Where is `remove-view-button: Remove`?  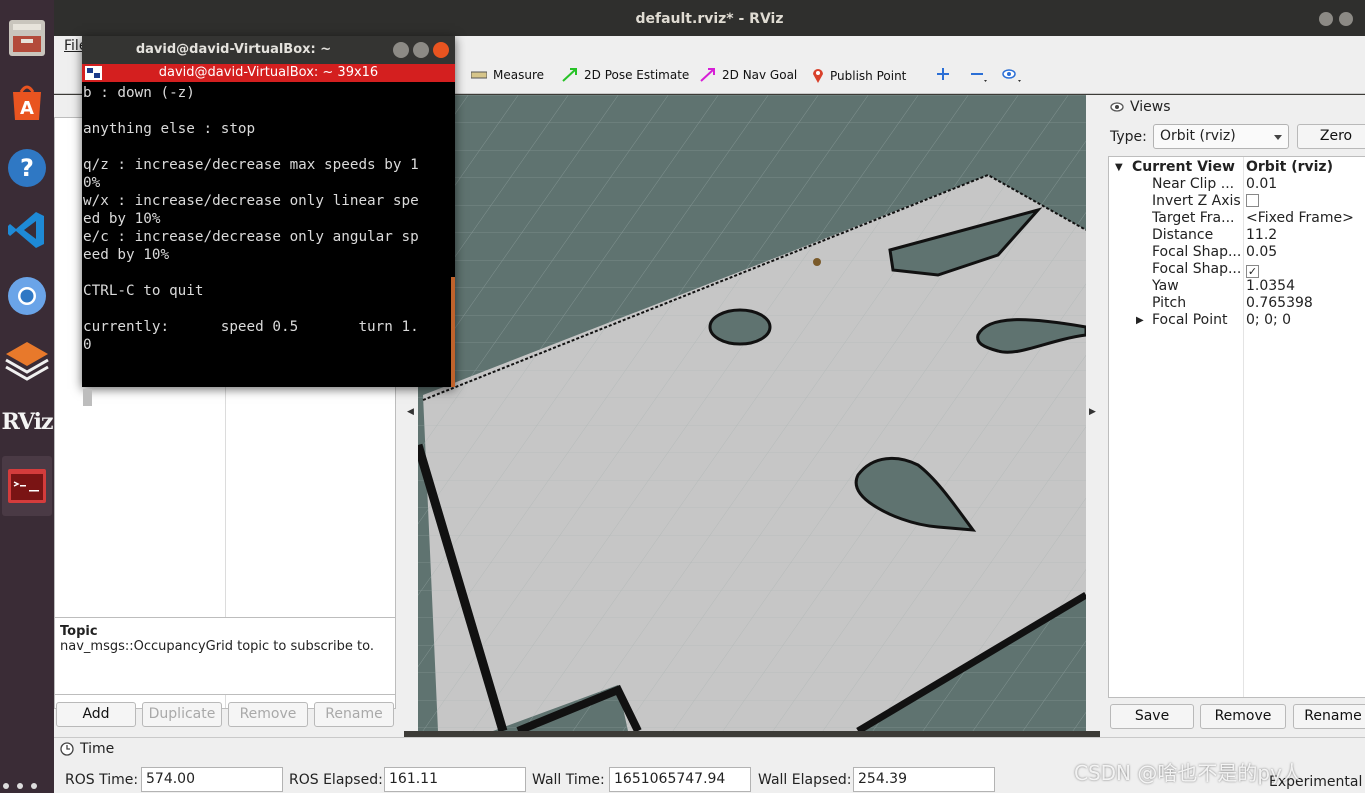
remove-view-button: Remove is located at coordinates (1243, 716).